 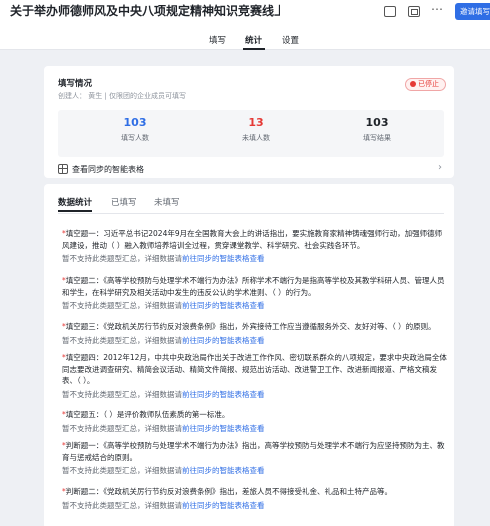 What do you see at coordinates (290, 40) in the screenshot?
I see `tab-settings: 设置` at bounding box center [290, 40].